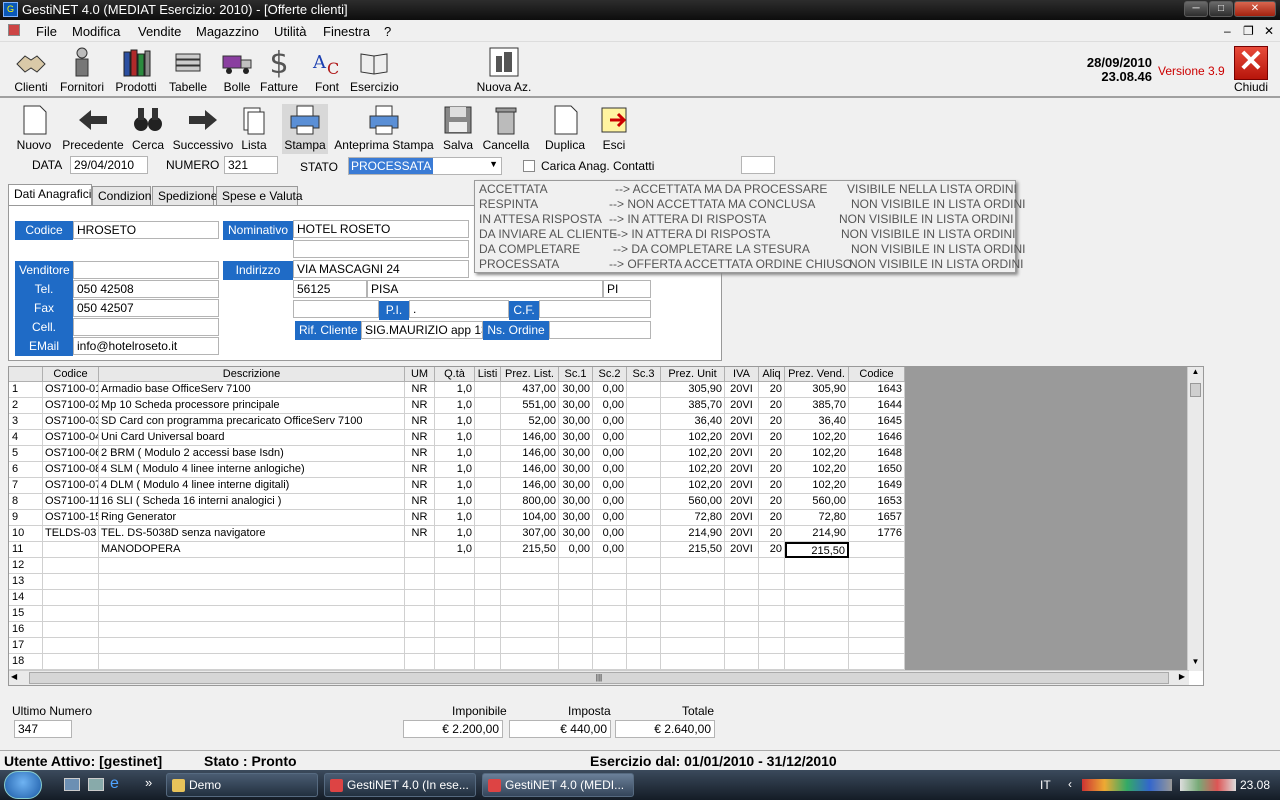  I want to click on grid-cell: 307,00, so click(530, 534).